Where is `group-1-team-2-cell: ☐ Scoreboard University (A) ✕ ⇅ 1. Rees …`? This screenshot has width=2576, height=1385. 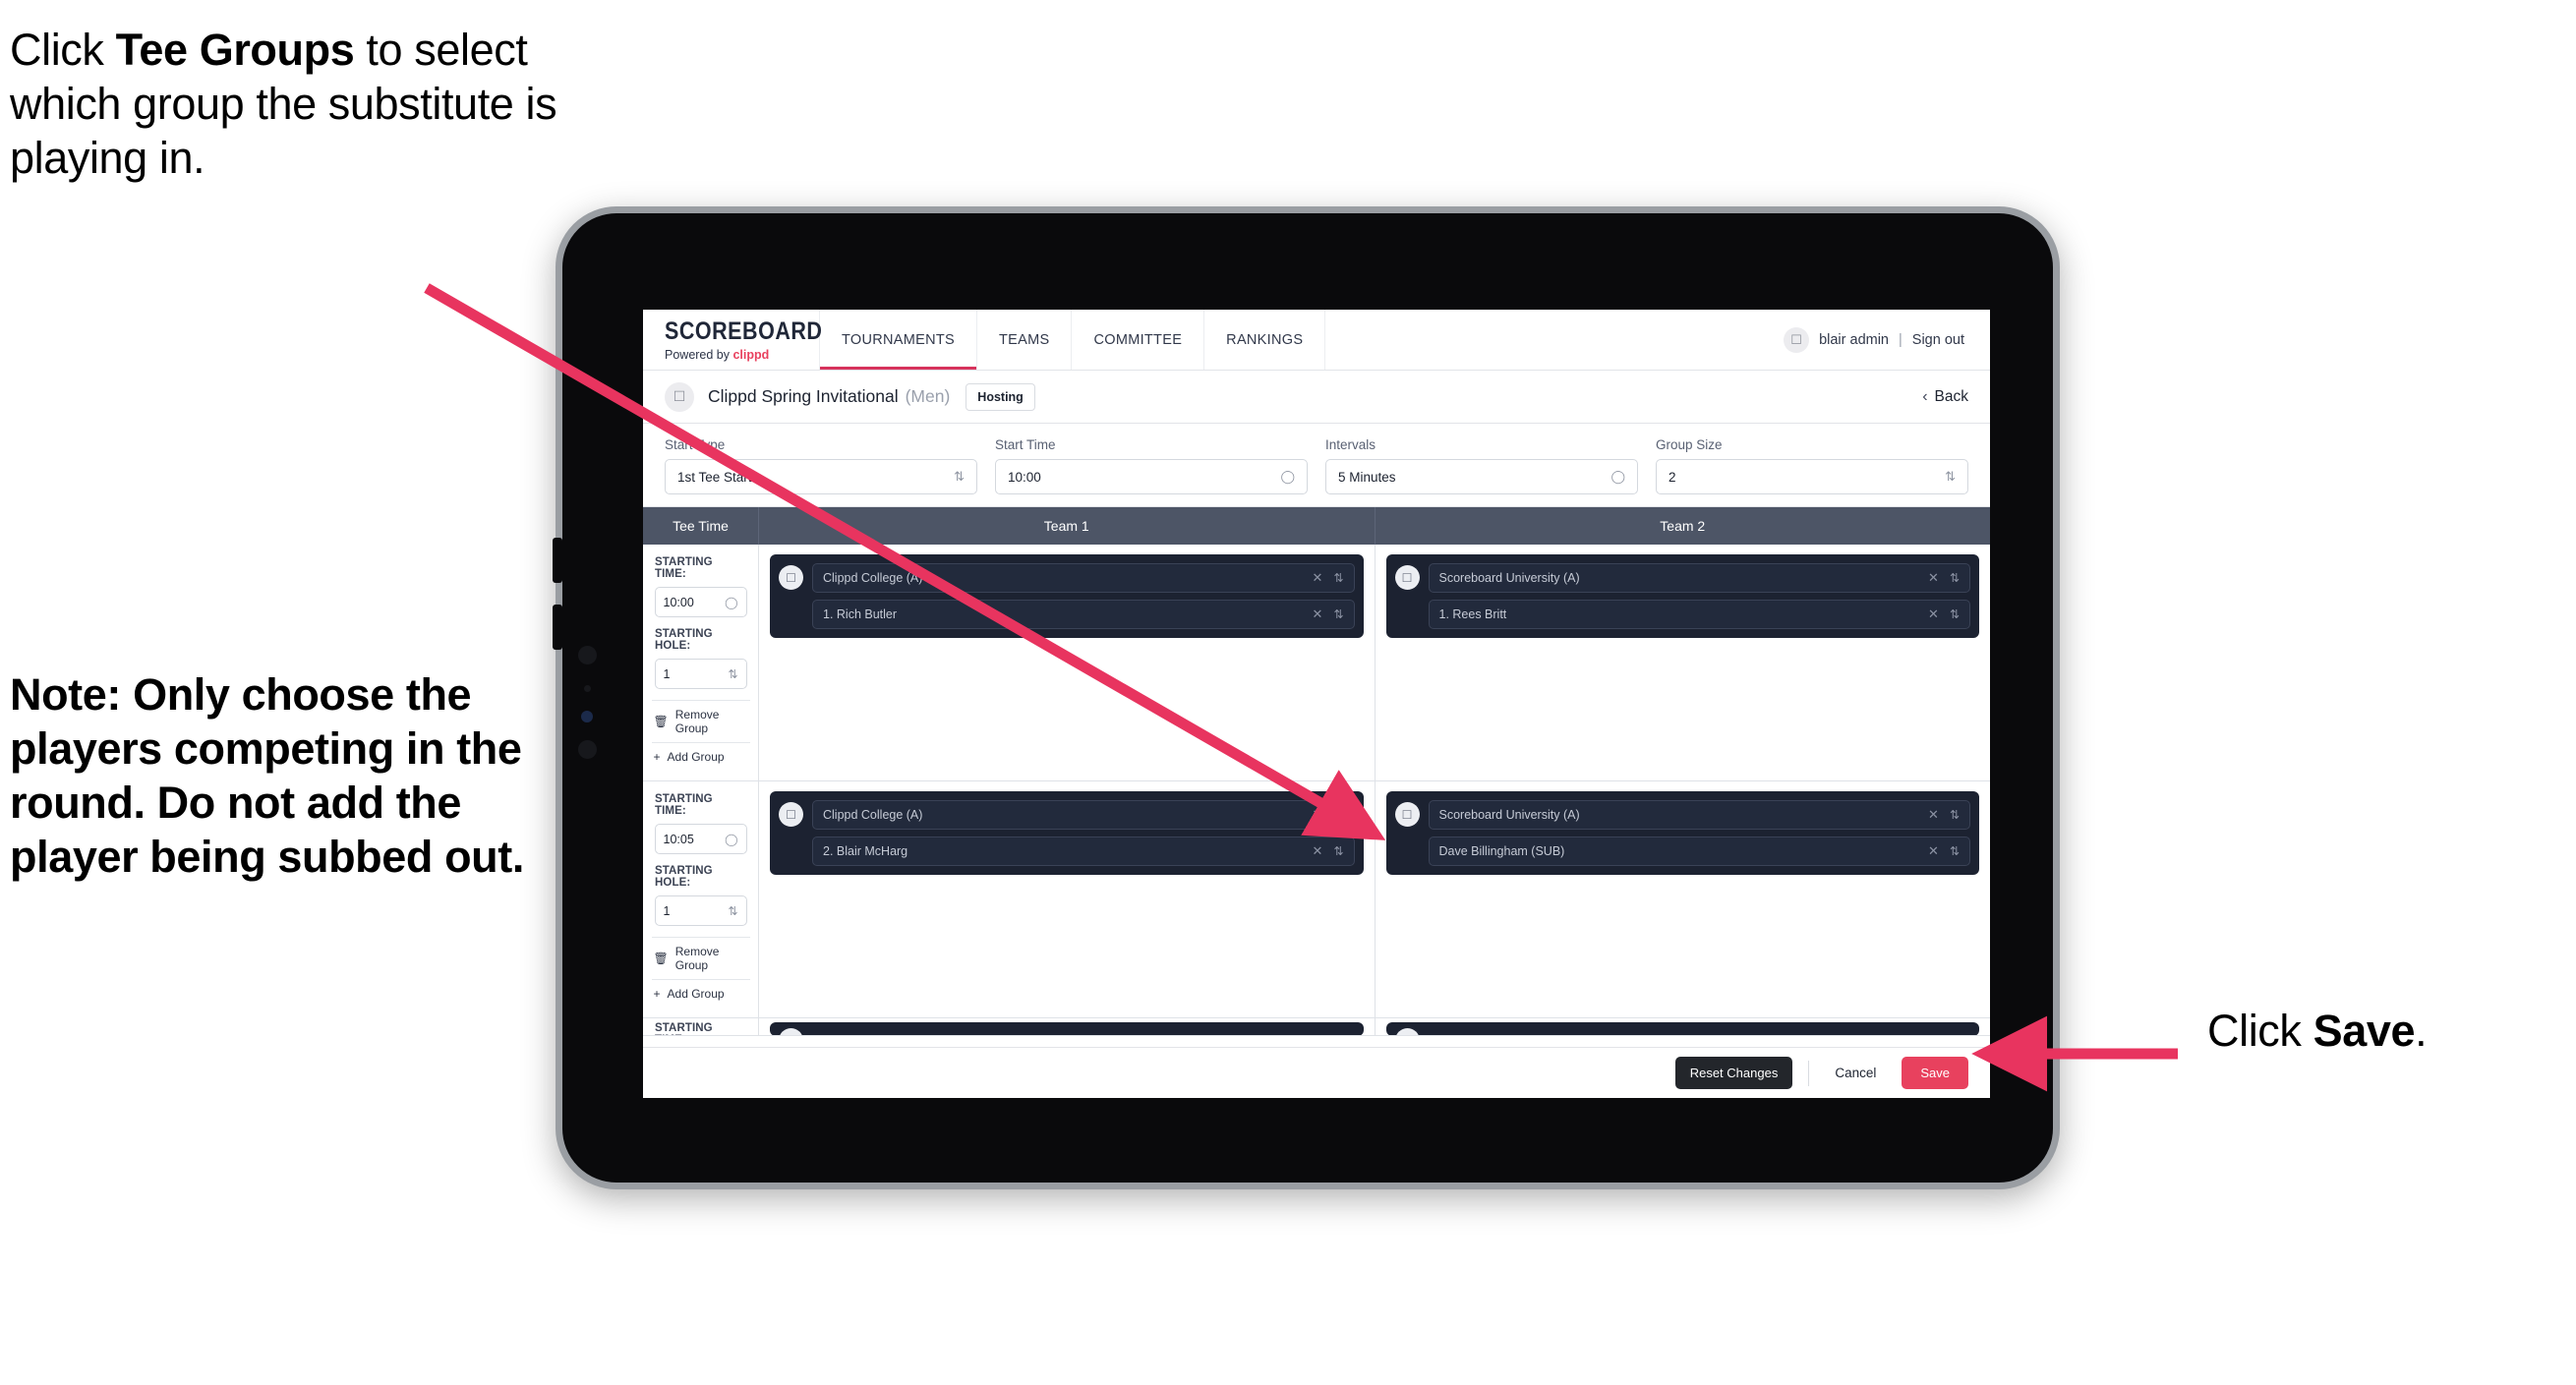 group-1-team-2-cell: ☐ Scoreboard University (A) ✕ ⇅ 1. Rees … is located at coordinates (1682, 662).